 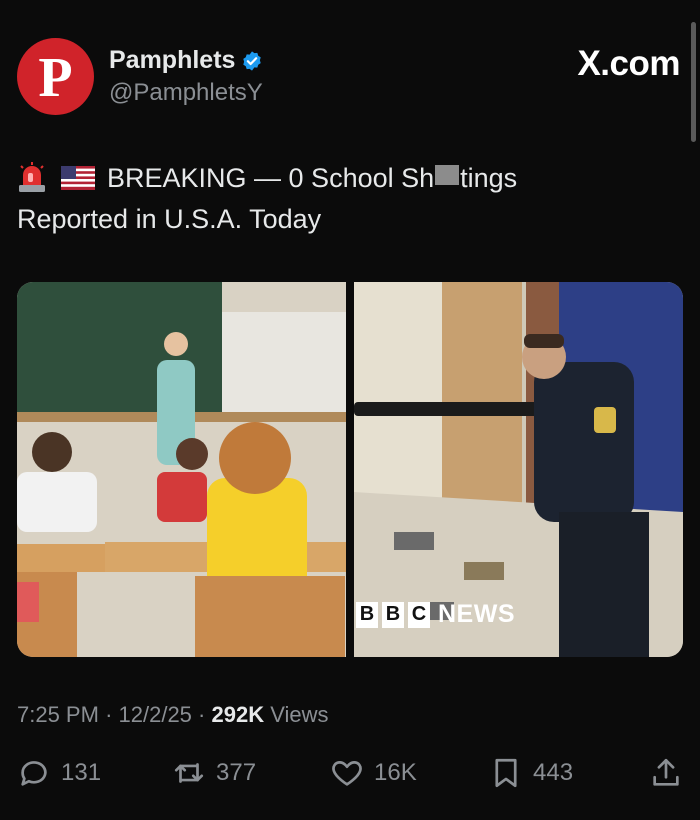 What do you see at coordinates (214, 773) in the screenshot?
I see `repost-button: 377` at bounding box center [214, 773].